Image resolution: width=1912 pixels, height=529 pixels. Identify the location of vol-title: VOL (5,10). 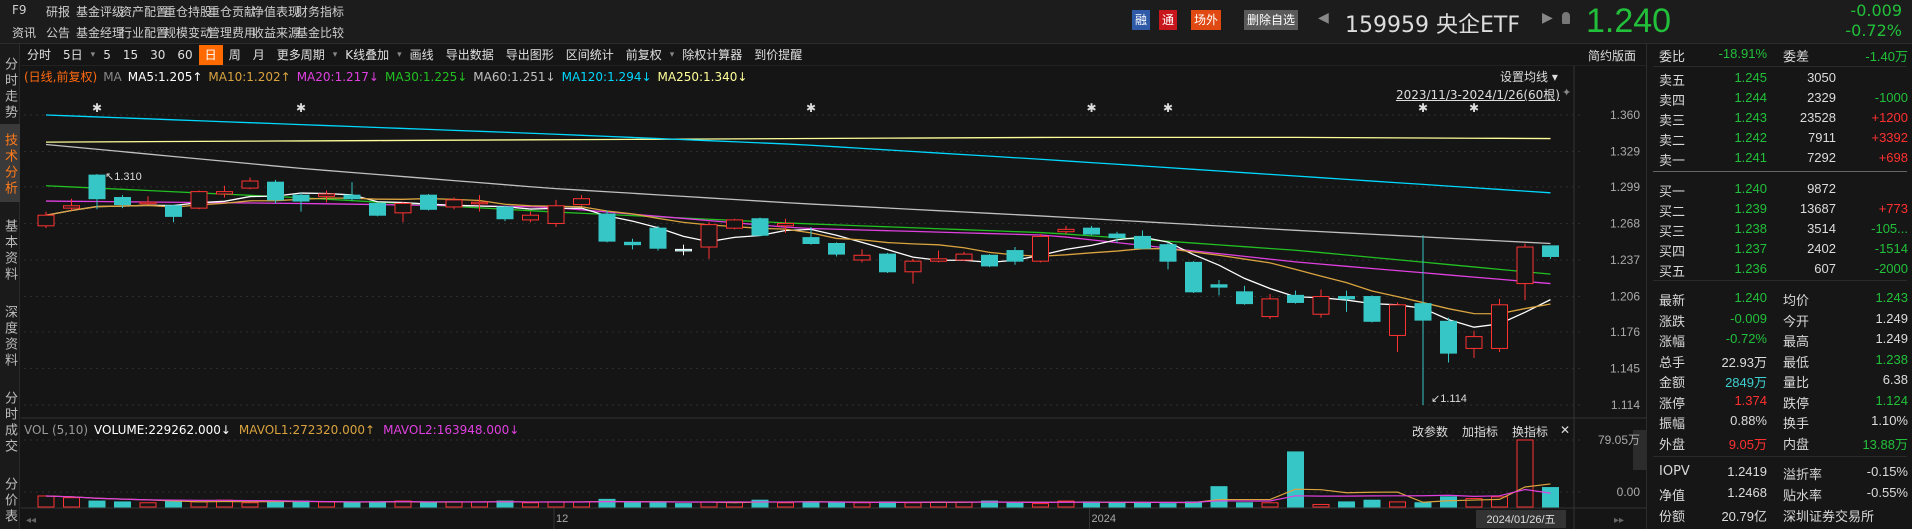
(56, 430).